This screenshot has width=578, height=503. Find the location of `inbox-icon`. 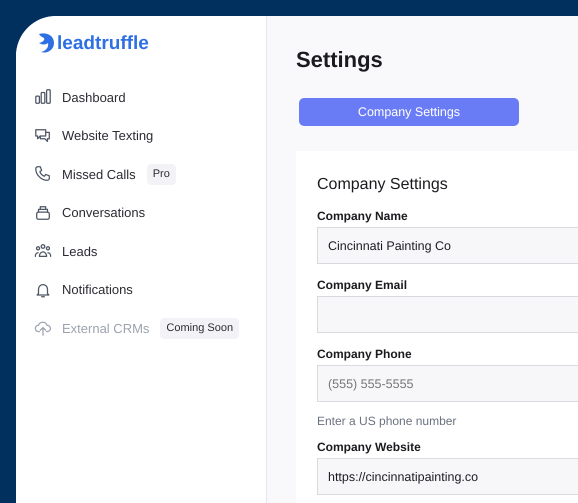

inbox-icon is located at coordinates (43, 213).